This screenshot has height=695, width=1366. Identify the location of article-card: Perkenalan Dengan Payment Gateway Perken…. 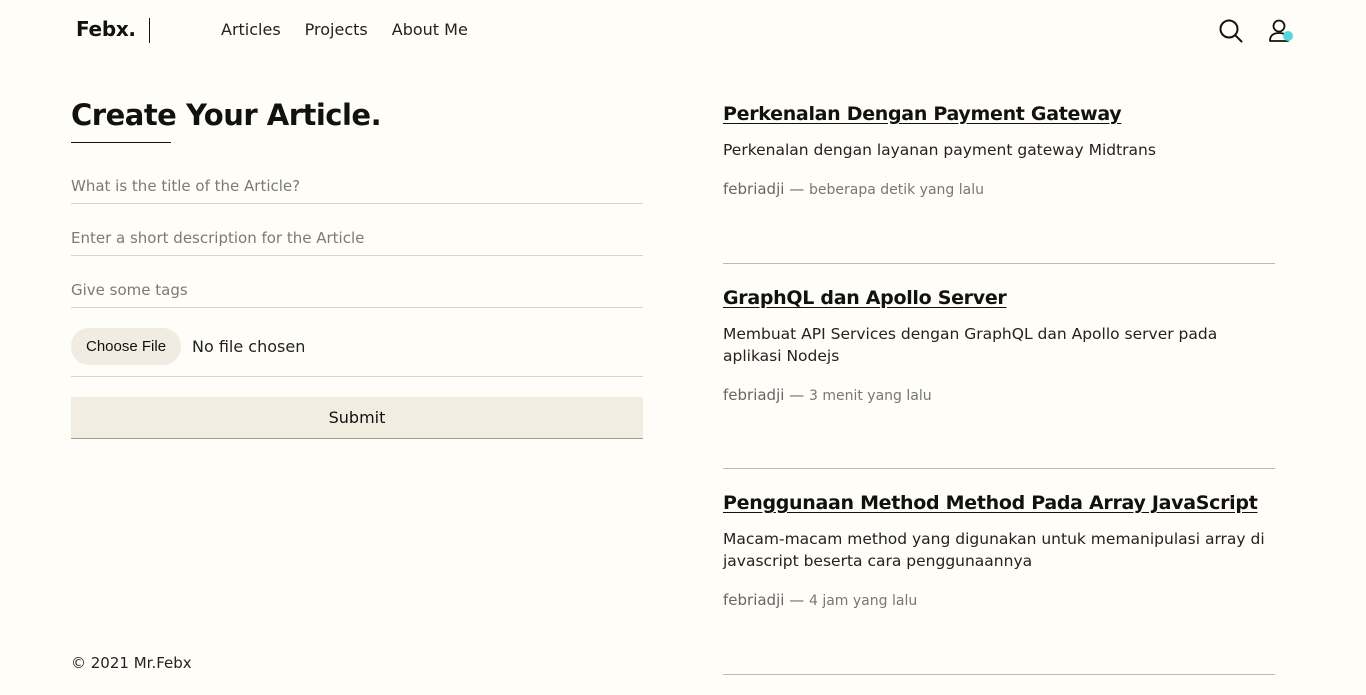
(999, 150).